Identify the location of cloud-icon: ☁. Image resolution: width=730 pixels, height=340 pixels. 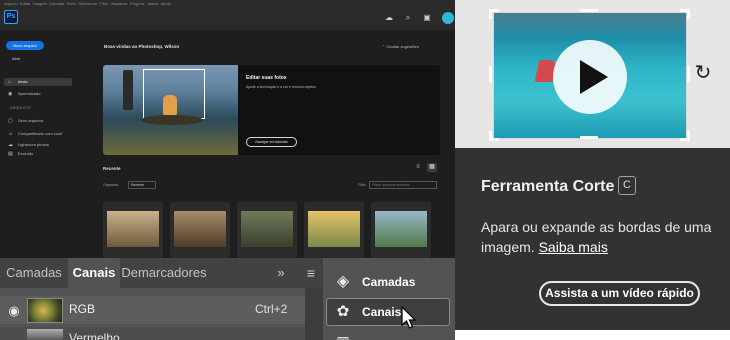
(389, 18).